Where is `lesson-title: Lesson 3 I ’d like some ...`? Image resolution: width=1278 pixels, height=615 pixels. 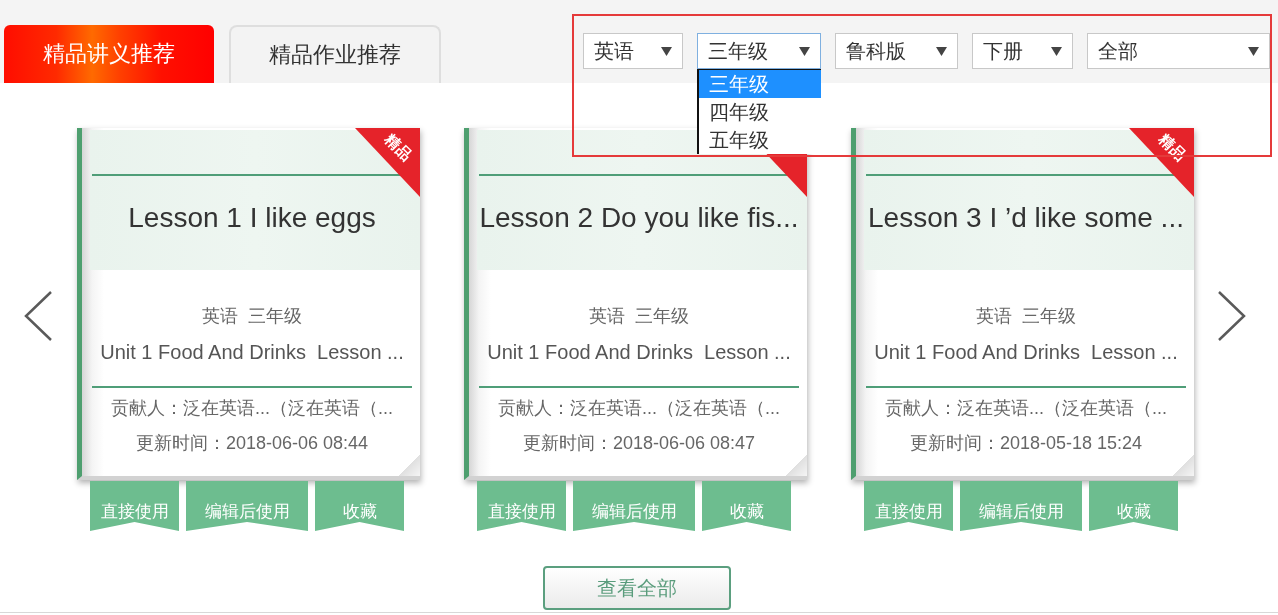 lesson-title: Lesson 3 I ’d like some ... is located at coordinates (1026, 218).